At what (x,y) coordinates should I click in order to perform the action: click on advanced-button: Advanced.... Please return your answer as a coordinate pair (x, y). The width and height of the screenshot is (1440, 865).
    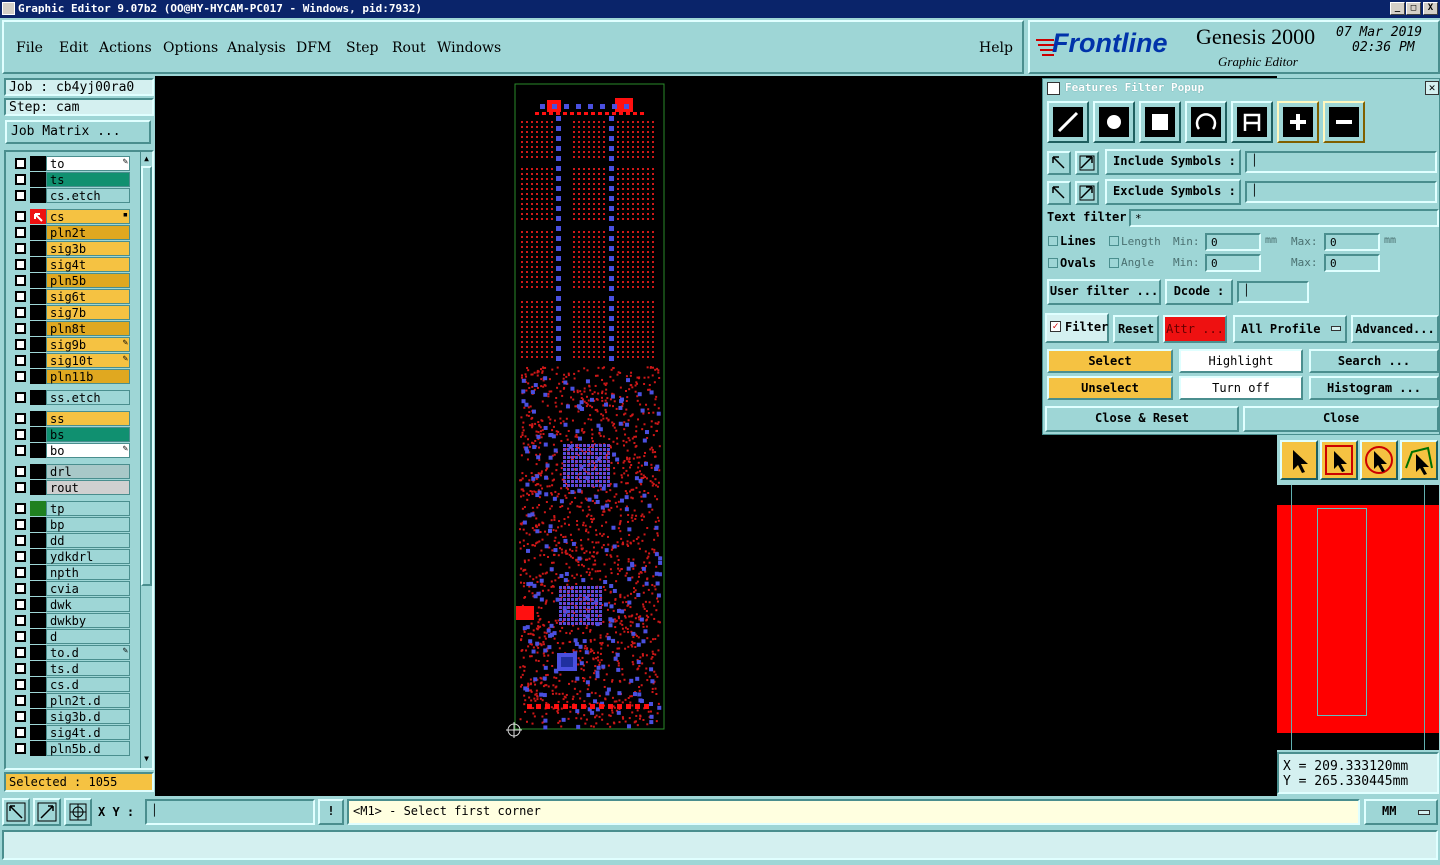
    Looking at the image, I should click on (1395, 329).